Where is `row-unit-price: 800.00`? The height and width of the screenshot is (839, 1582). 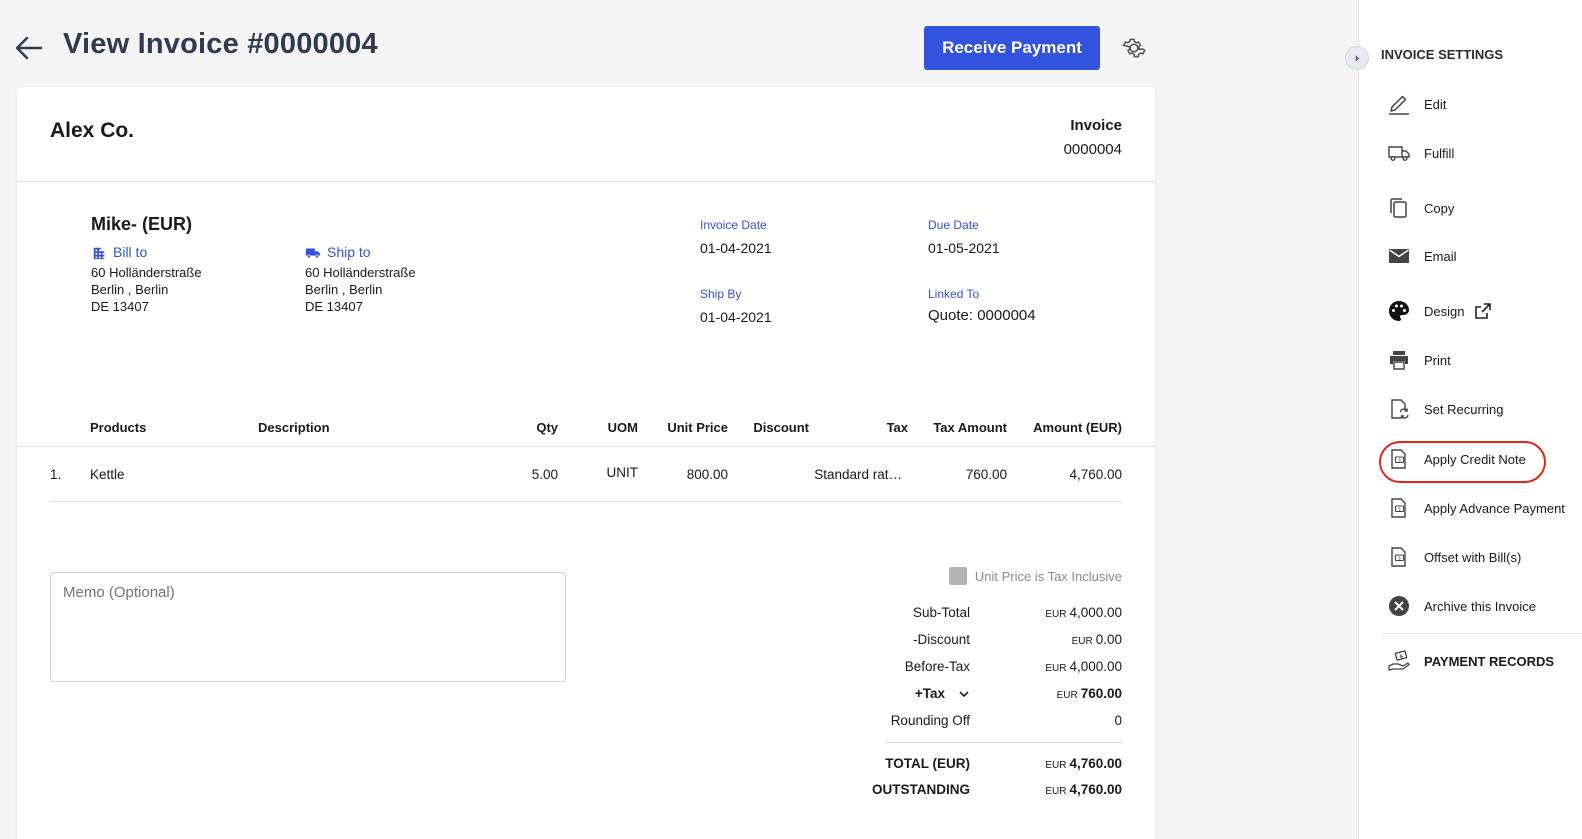
row-unit-price: 800.00 is located at coordinates (707, 474).